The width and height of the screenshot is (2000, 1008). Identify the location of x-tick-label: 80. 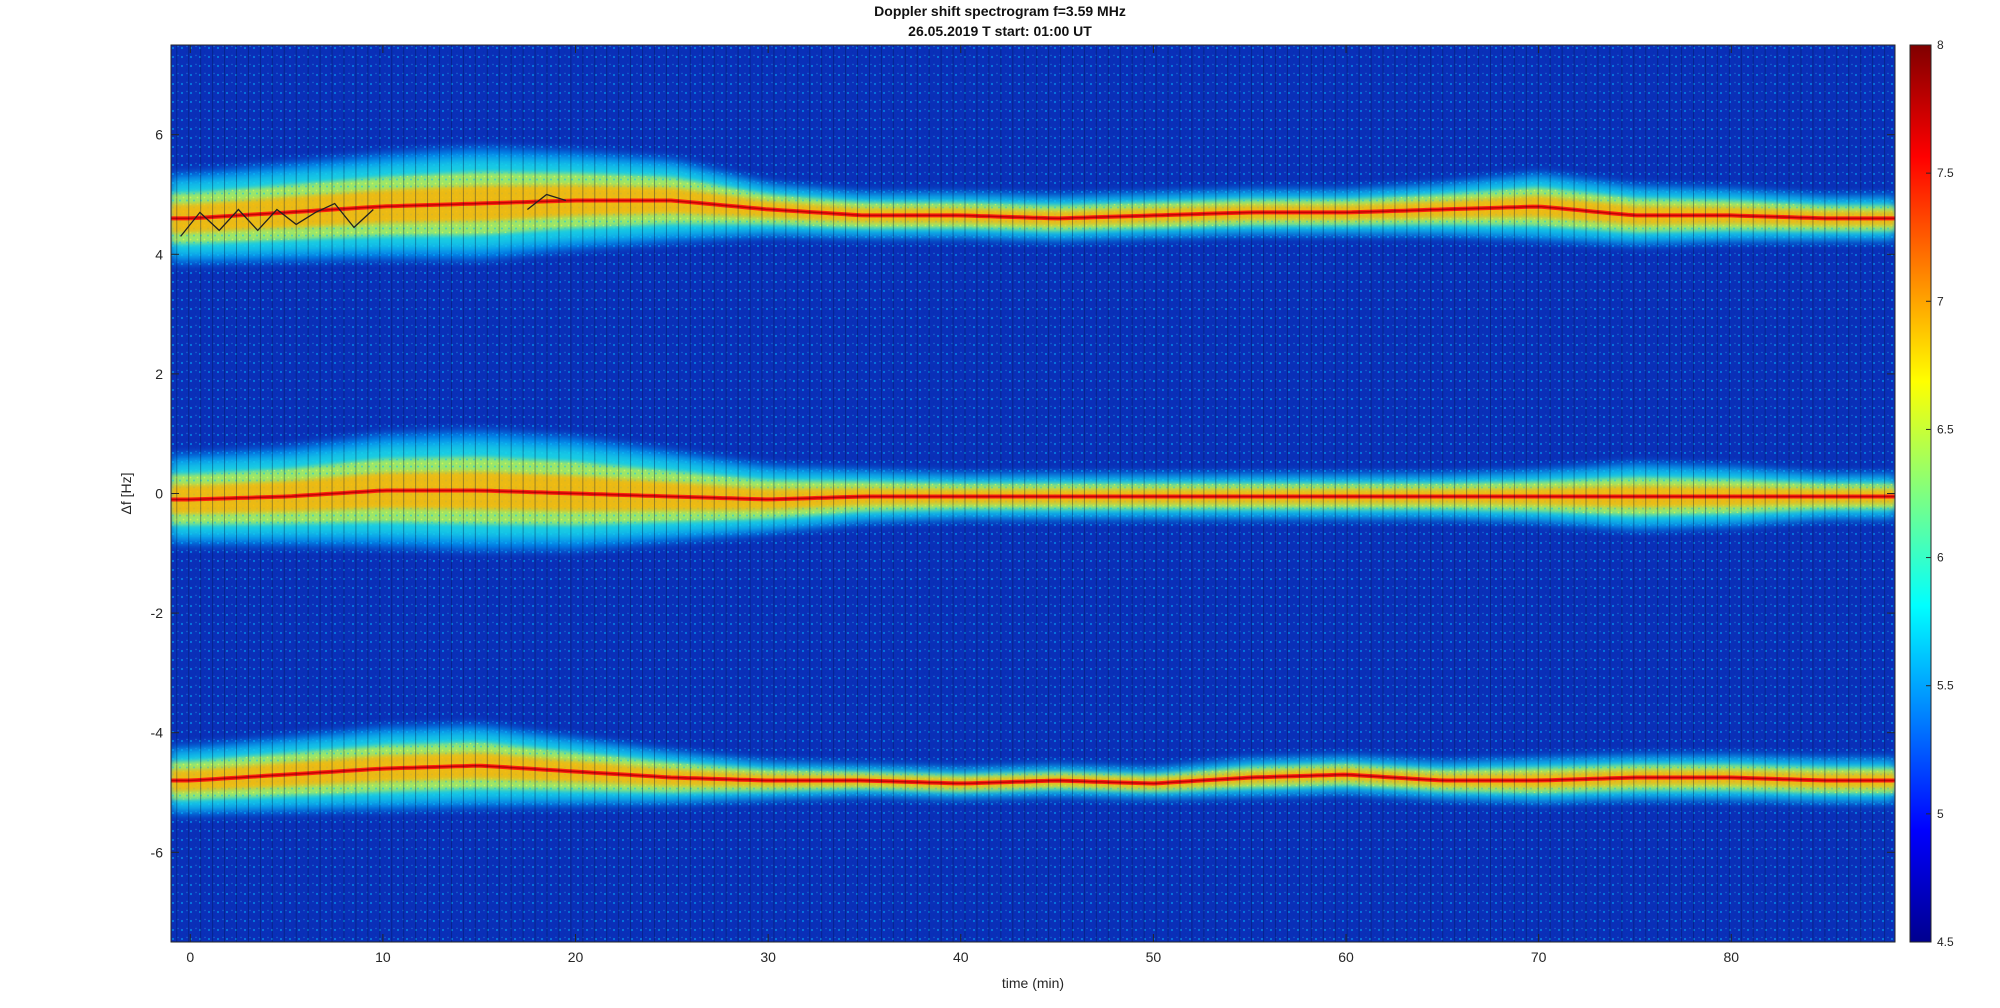
(1731, 957).